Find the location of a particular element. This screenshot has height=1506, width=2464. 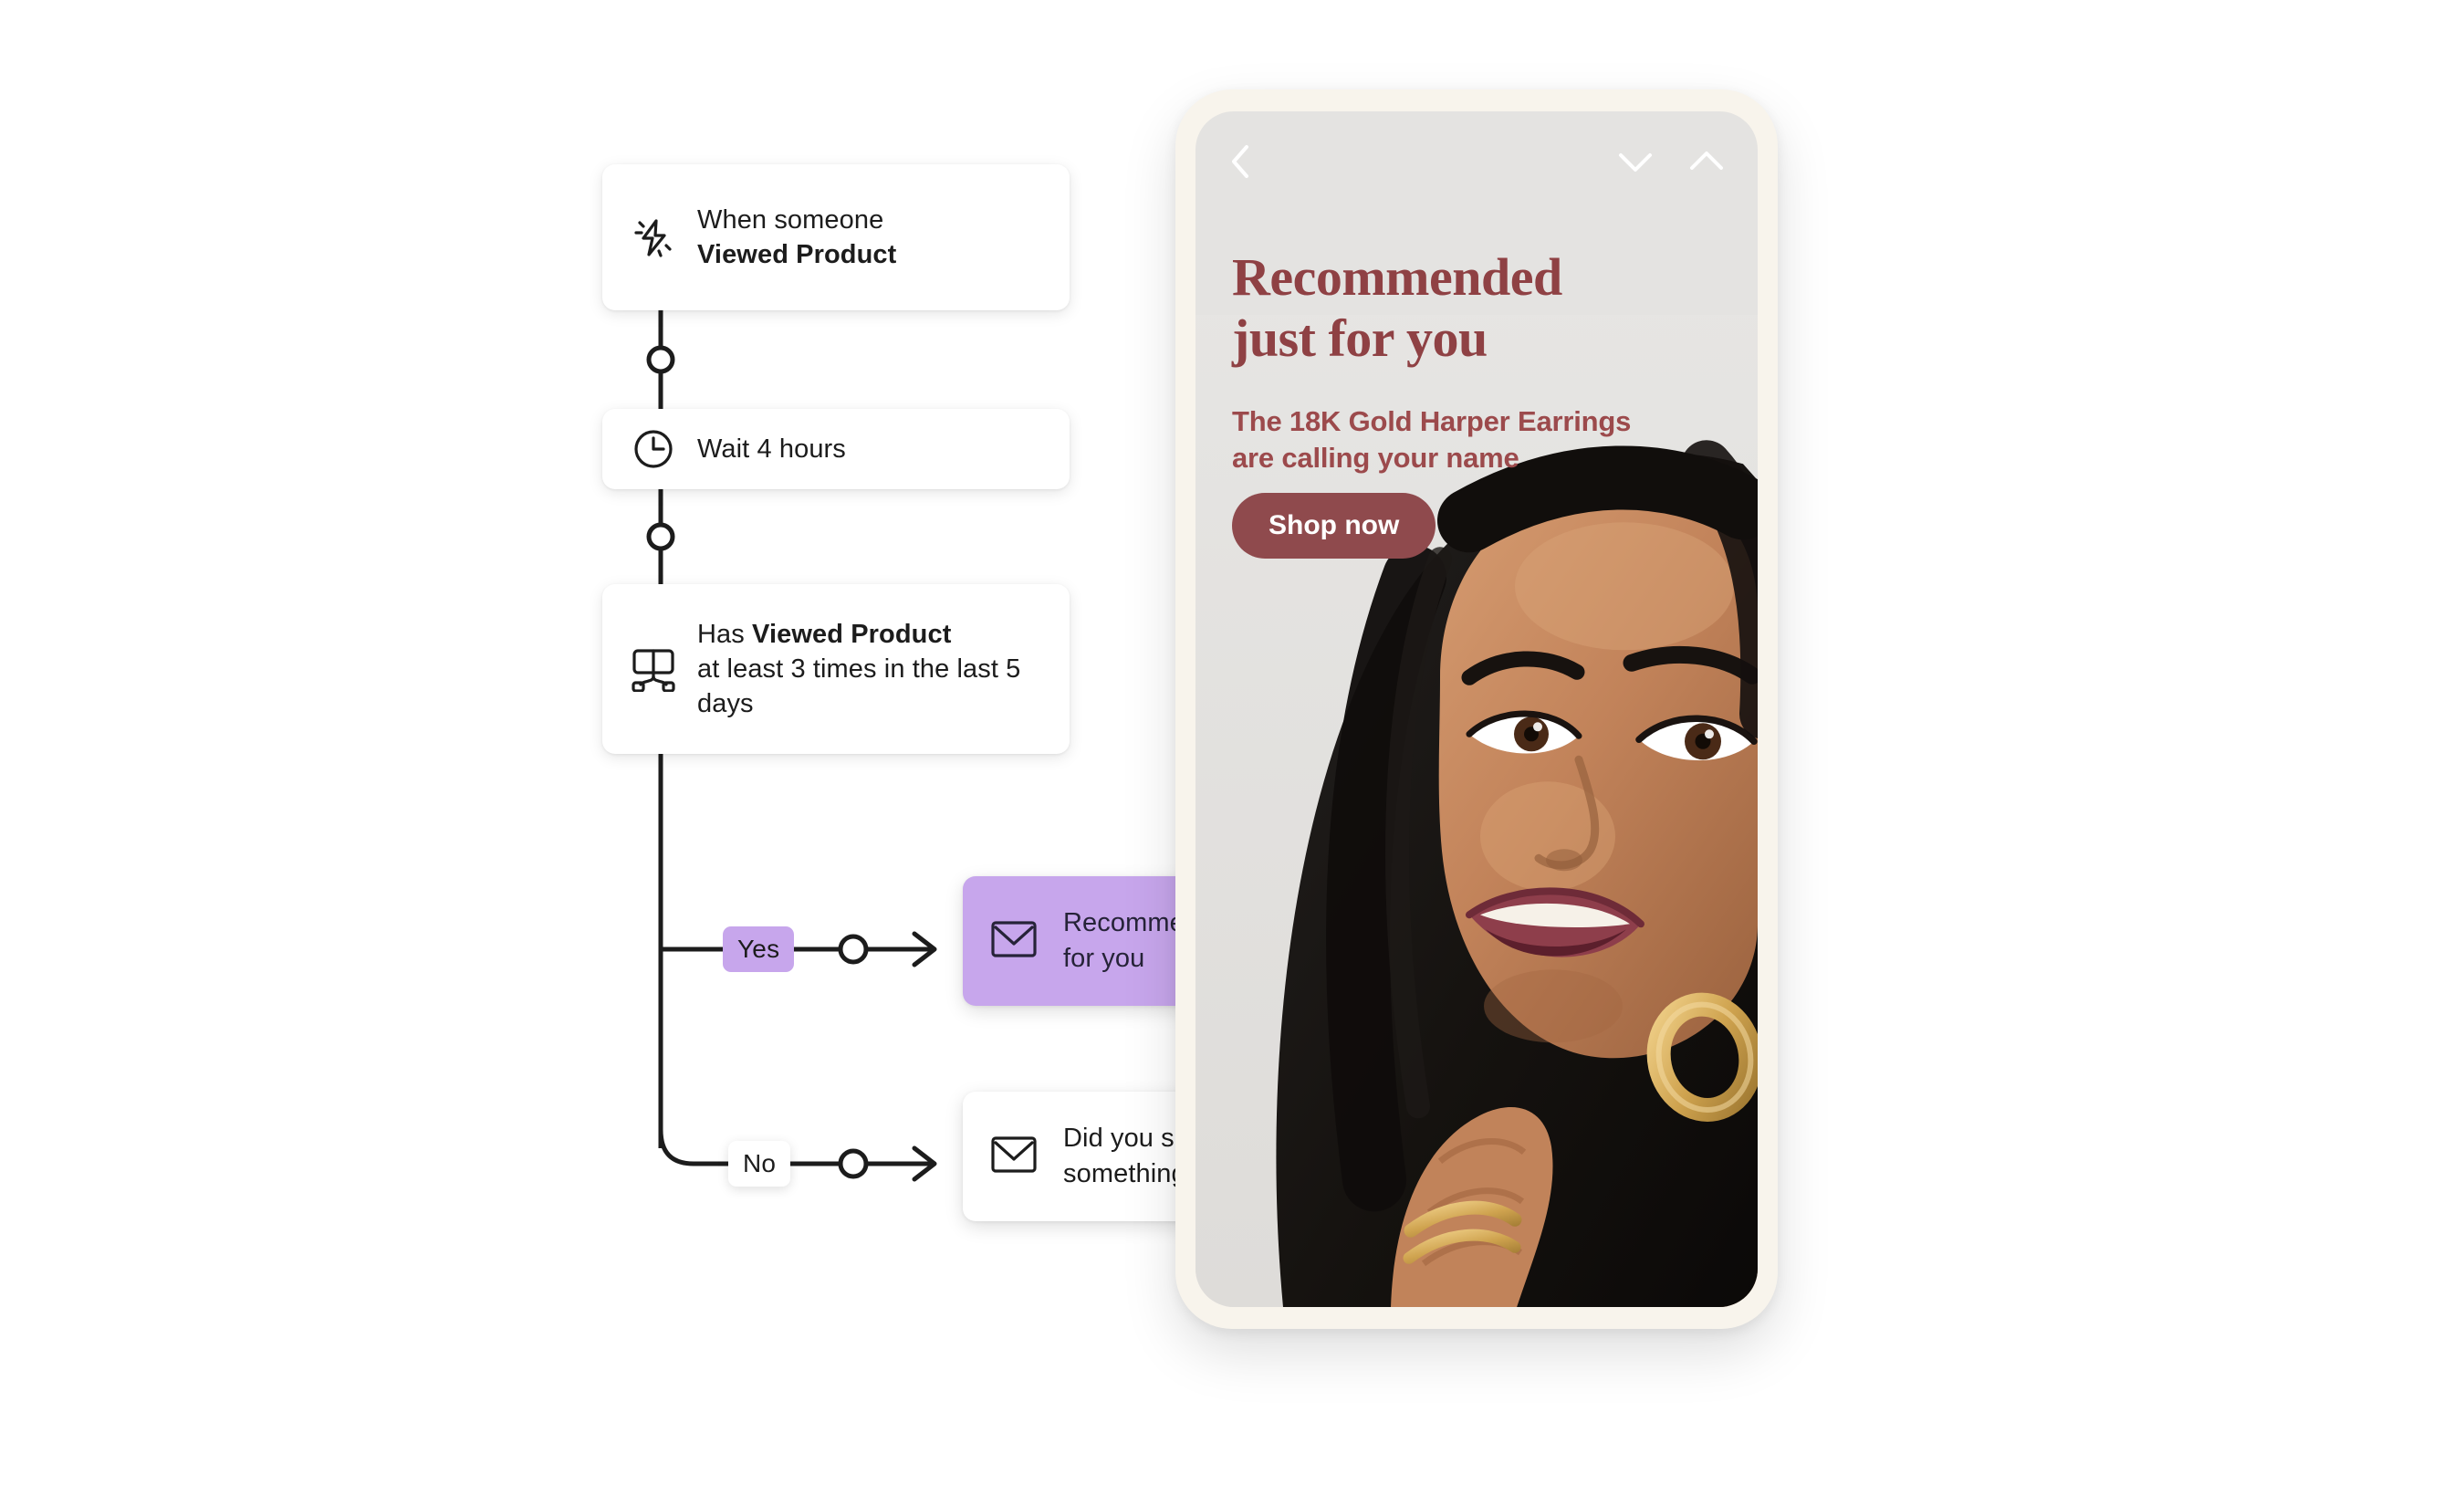

flow-node-wait: Wait 4 hours is located at coordinates (836, 449).